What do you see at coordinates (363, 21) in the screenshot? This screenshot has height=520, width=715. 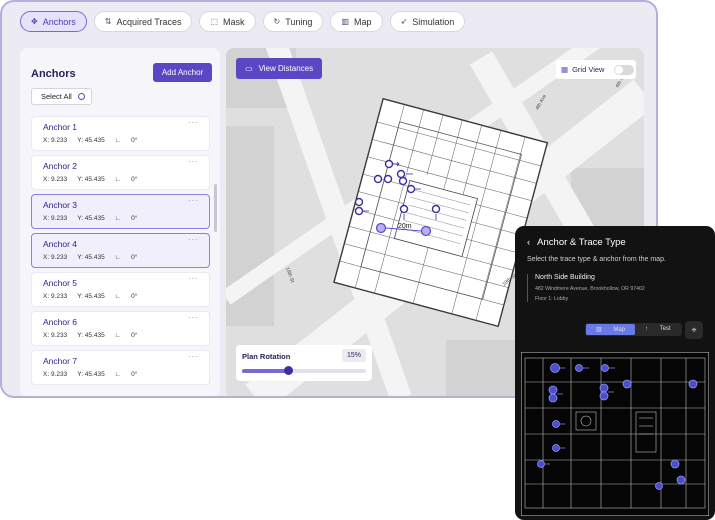 I see `tab-label: Map` at bounding box center [363, 21].